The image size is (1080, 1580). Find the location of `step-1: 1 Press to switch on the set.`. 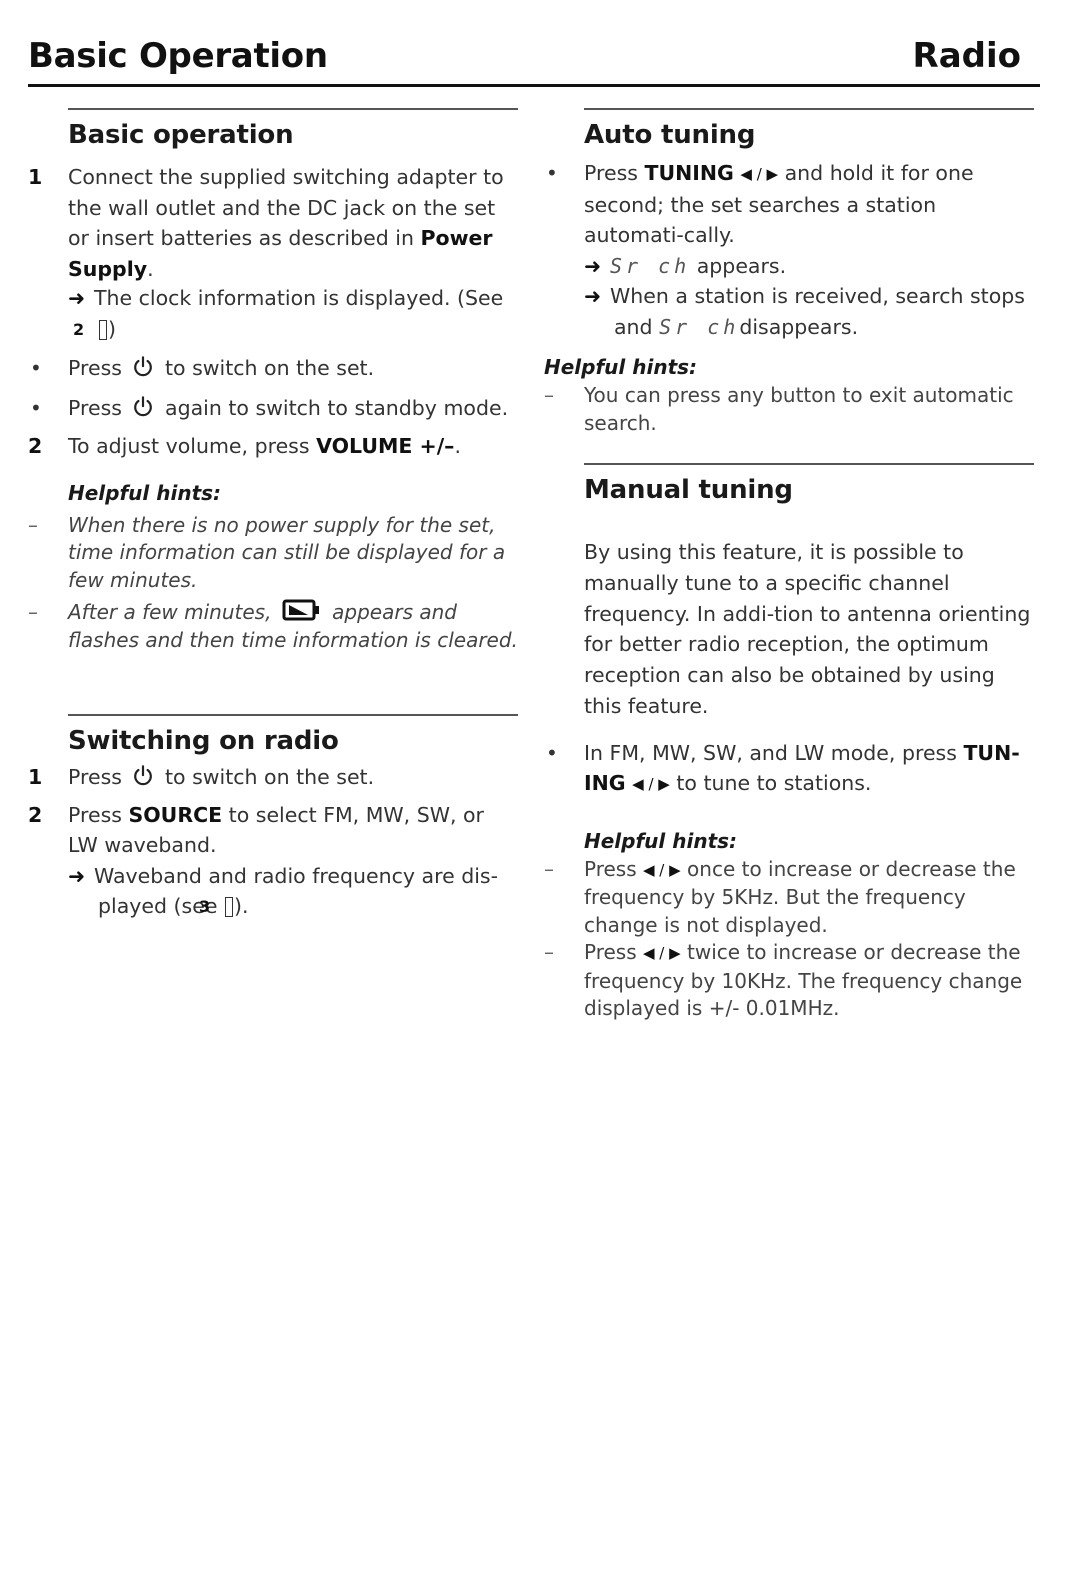

step-1: 1 Press to switch on the set. is located at coordinates (273, 777).